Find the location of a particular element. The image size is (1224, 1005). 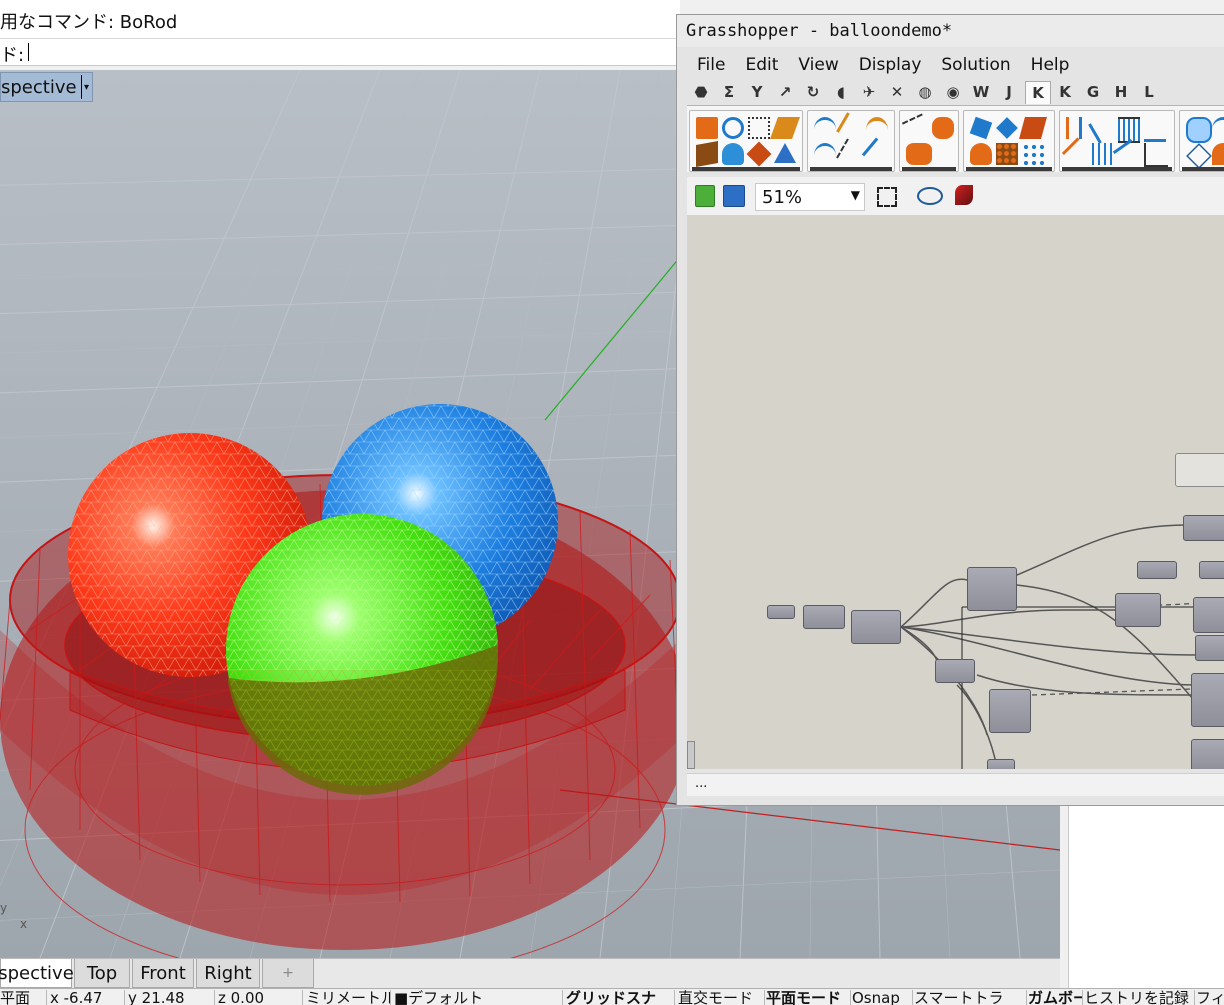

tab-right: Right is located at coordinates (228, 973).